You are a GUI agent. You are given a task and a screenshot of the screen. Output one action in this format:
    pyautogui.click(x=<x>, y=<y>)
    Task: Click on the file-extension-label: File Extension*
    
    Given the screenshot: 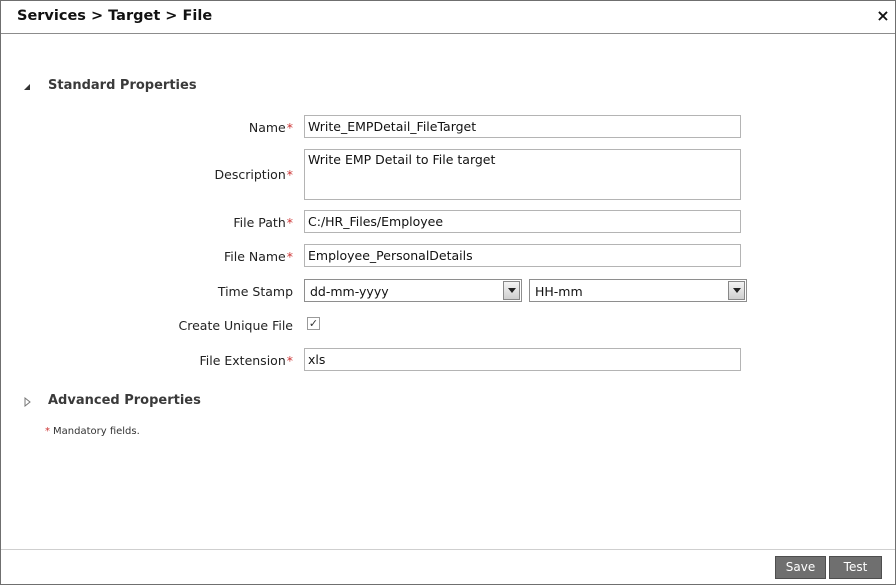 What is the action you would take?
    pyautogui.click(x=246, y=360)
    